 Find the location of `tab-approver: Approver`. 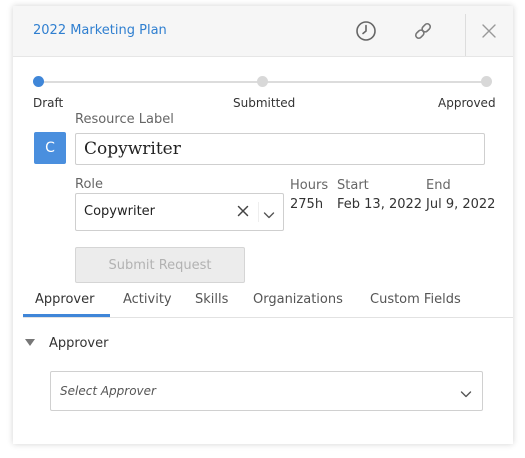

tab-approver: Approver is located at coordinates (64, 299).